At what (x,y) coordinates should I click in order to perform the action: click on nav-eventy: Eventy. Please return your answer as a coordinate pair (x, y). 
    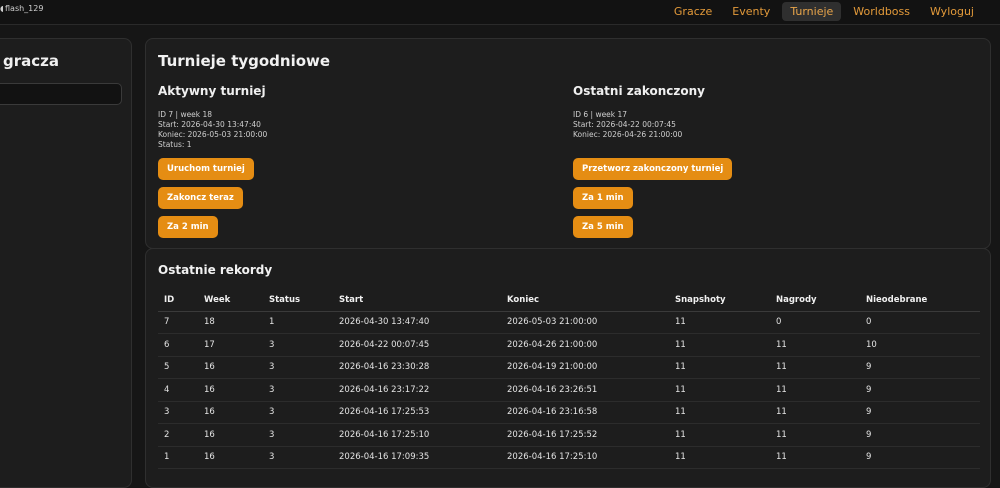
    Looking at the image, I should click on (751, 11).